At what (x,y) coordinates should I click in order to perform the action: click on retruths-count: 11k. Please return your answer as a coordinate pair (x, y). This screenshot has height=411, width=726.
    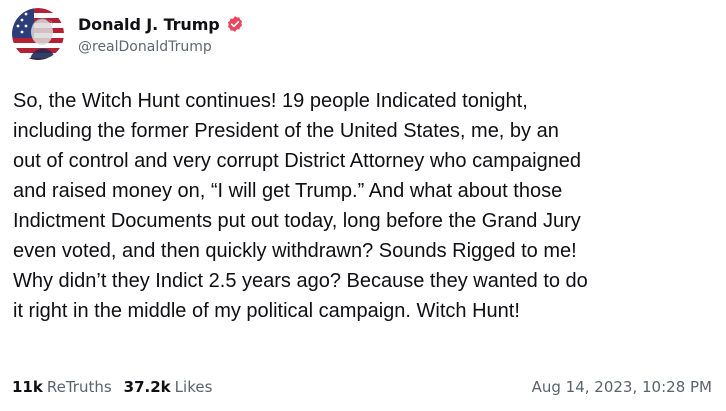
    Looking at the image, I should click on (27, 387).